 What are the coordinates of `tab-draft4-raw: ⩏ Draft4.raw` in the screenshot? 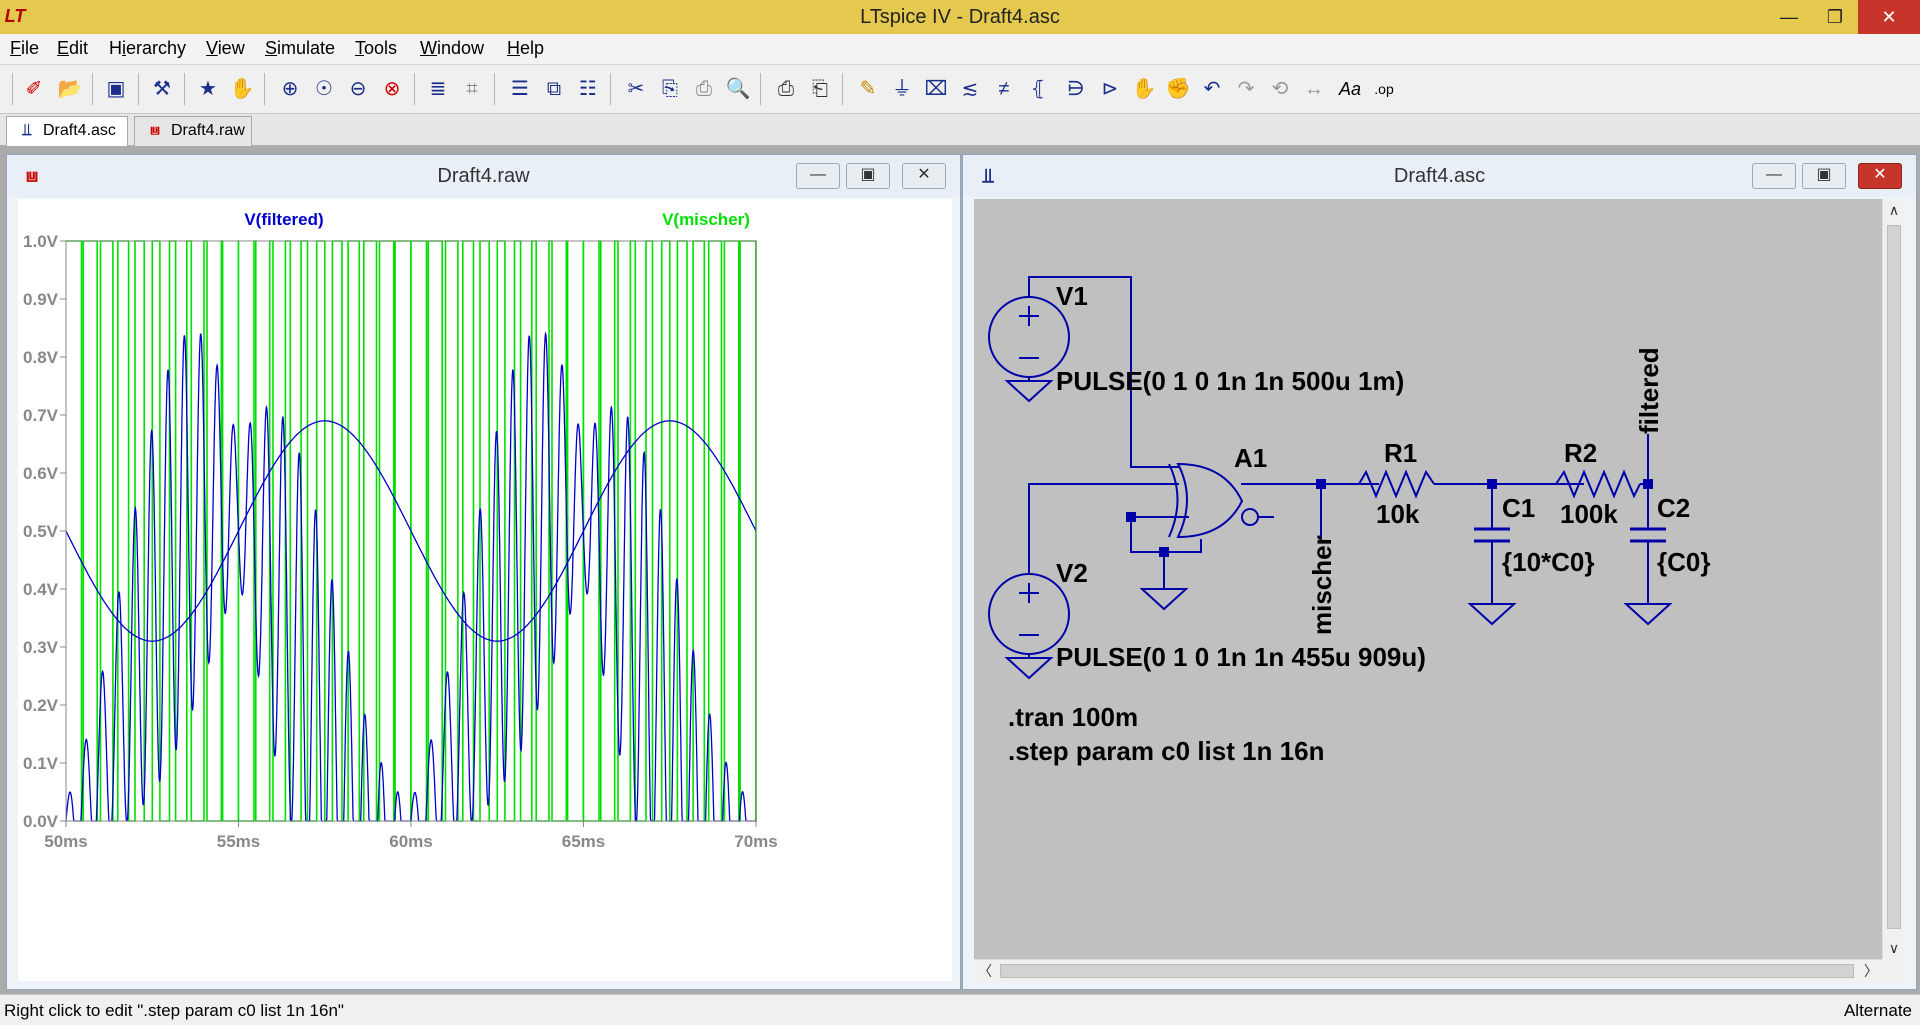 It's located at (193, 131).